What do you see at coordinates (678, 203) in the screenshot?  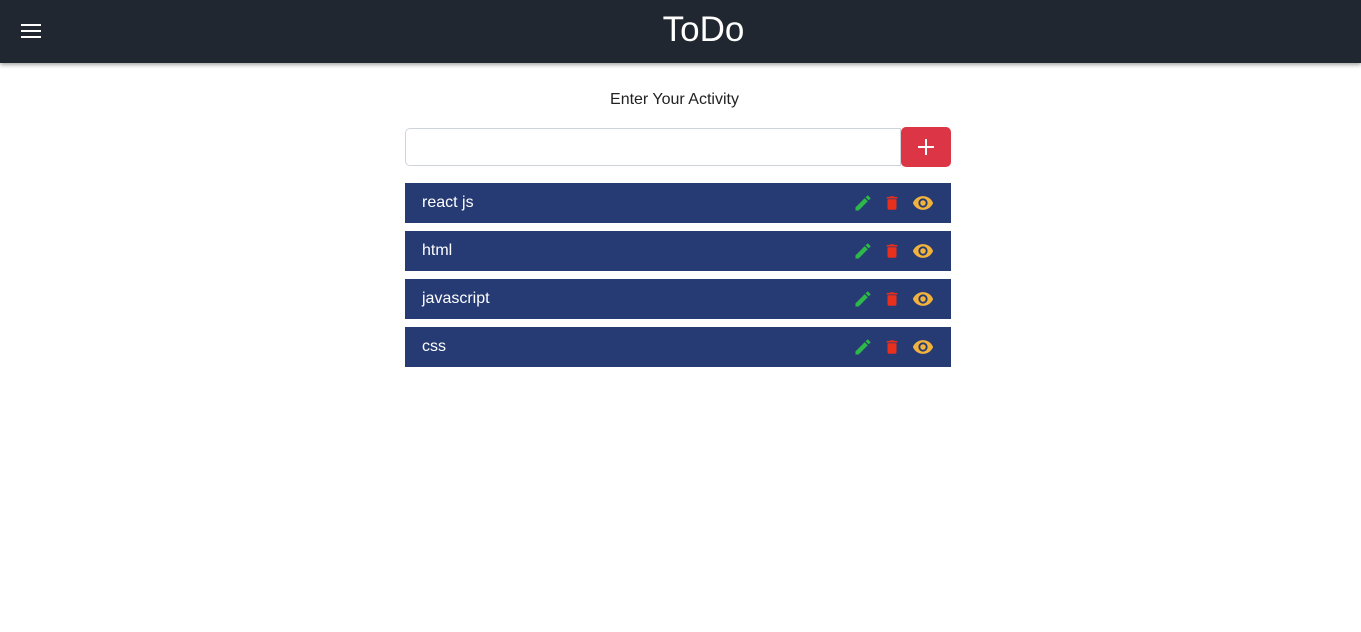 I see `todo-item: react js` at bounding box center [678, 203].